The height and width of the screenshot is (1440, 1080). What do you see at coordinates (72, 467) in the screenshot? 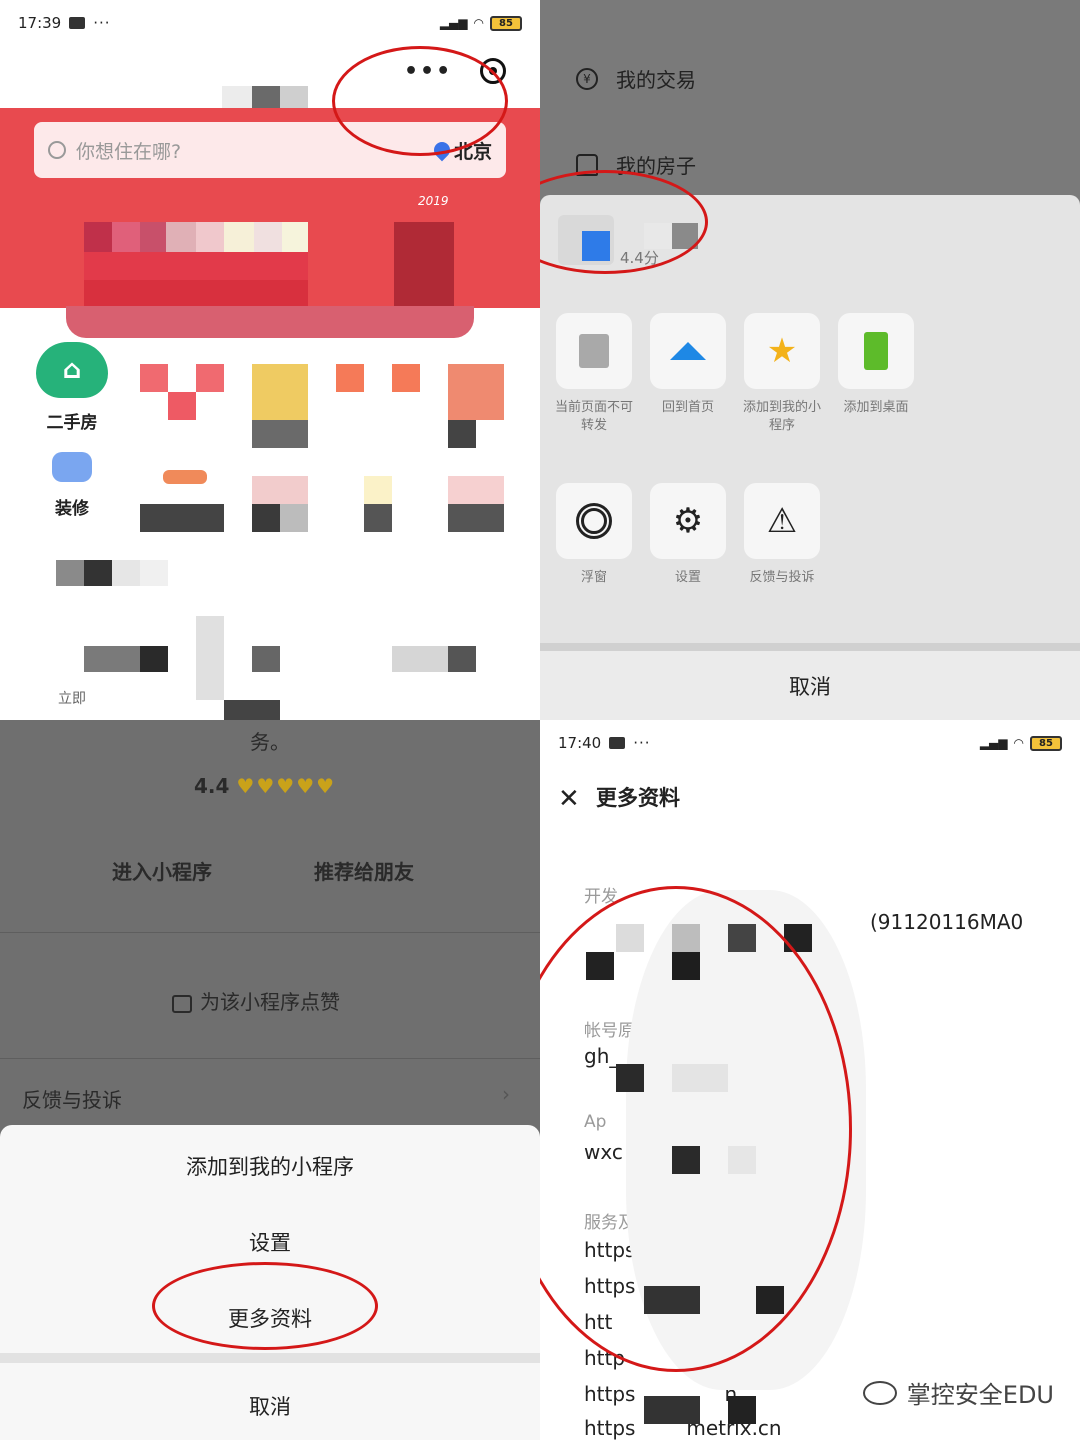
I see `sofa-icon` at bounding box center [72, 467].